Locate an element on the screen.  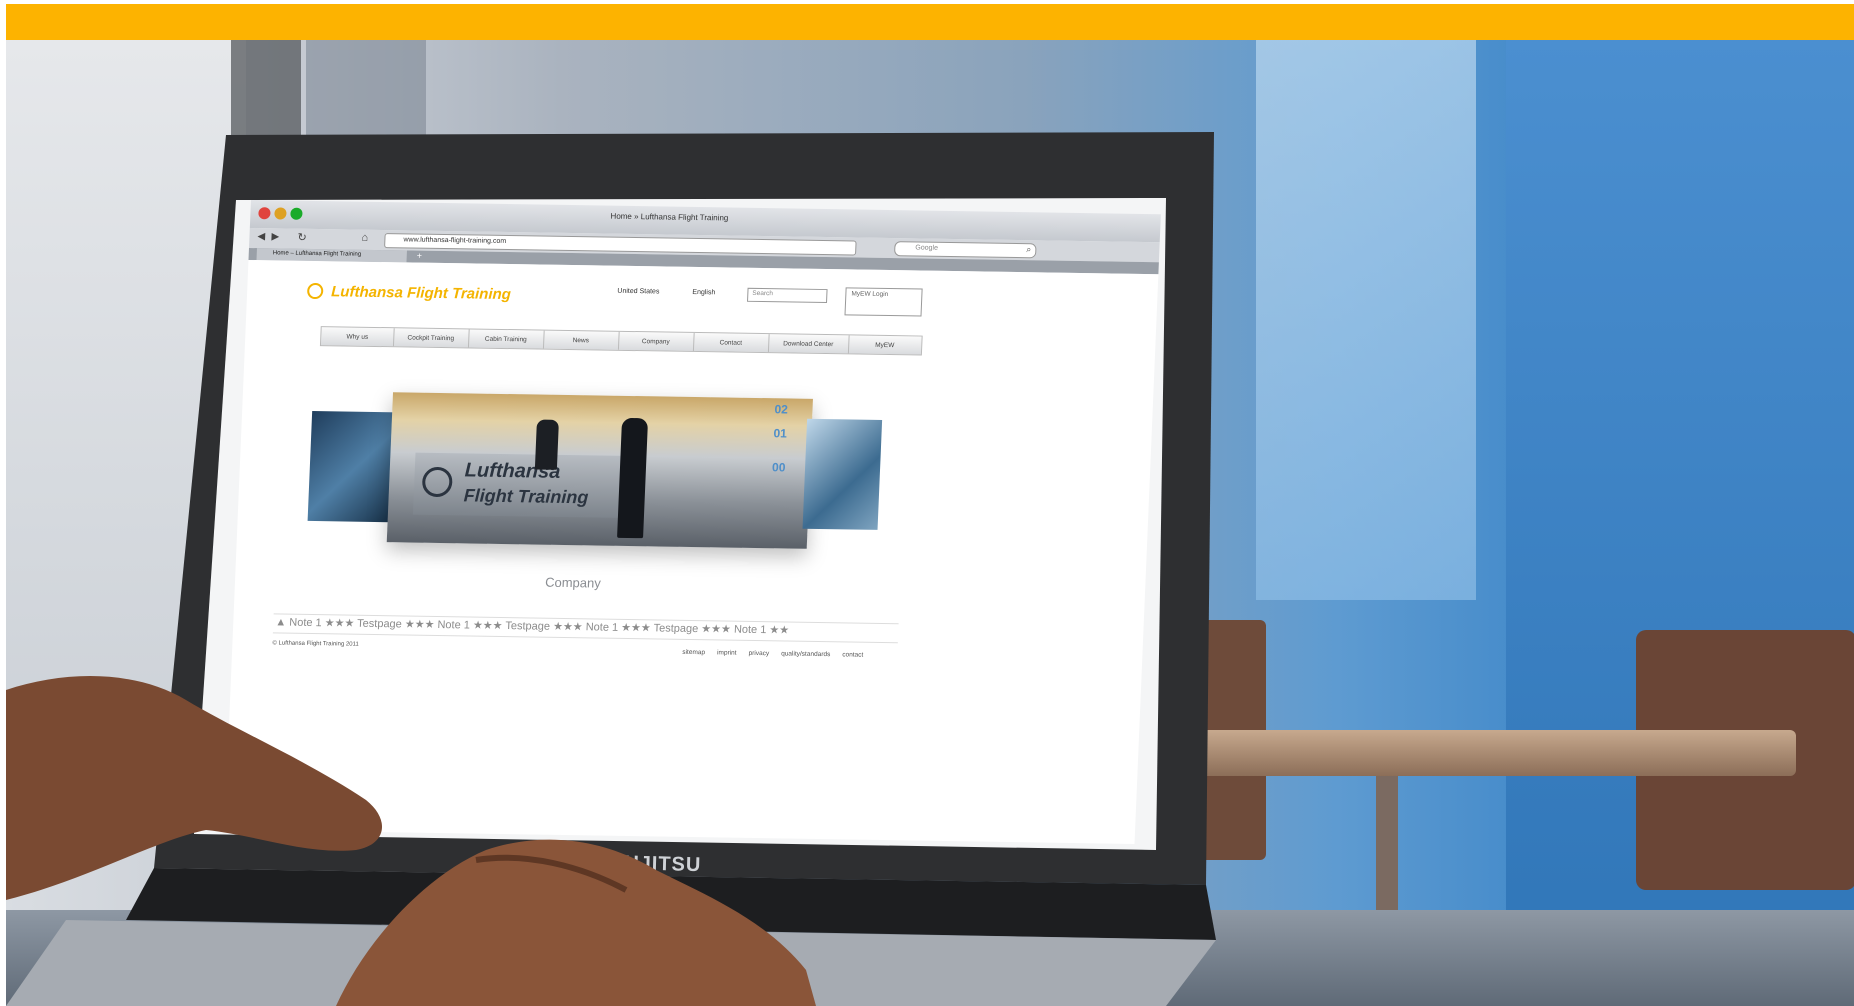
hands is located at coordinates (411, 841).